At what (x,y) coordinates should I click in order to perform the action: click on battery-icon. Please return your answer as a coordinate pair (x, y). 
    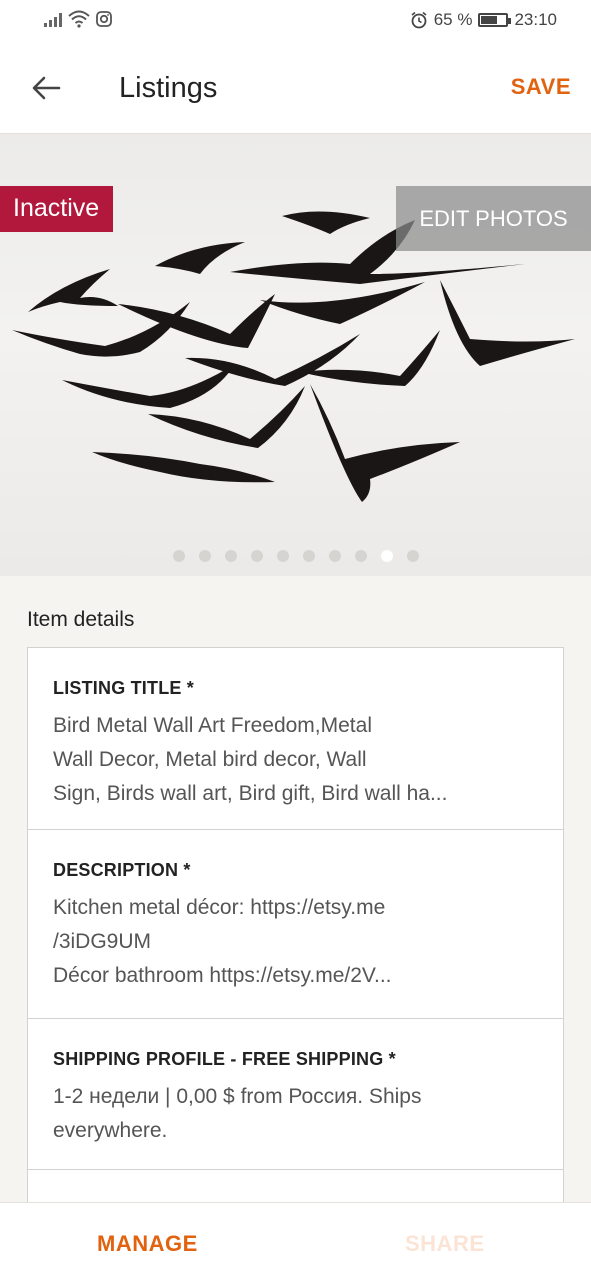
    Looking at the image, I should click on (495, 20).